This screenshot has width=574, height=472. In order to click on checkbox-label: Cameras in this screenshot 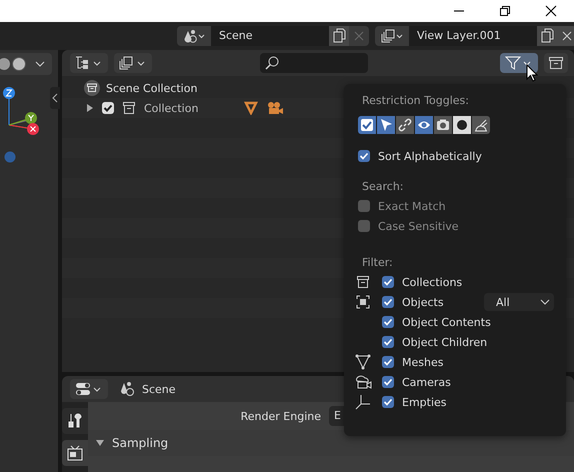, I will do `click(426, 382)`.